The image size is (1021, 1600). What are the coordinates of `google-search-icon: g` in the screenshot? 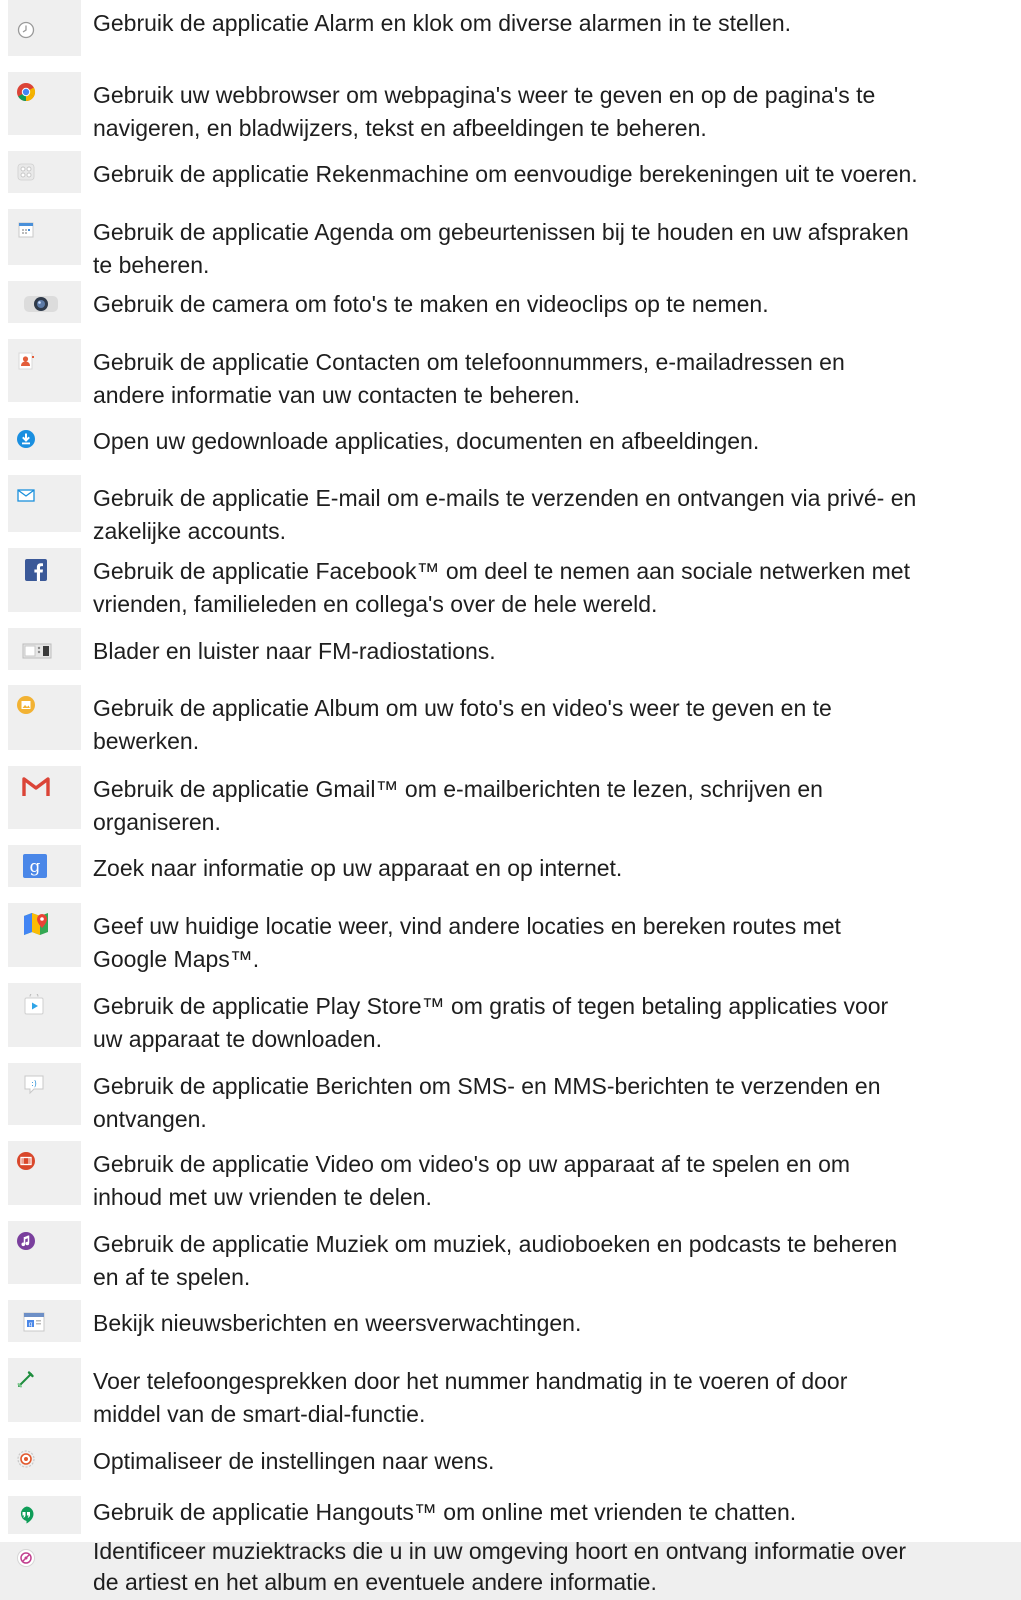 It's located at (35, 866).